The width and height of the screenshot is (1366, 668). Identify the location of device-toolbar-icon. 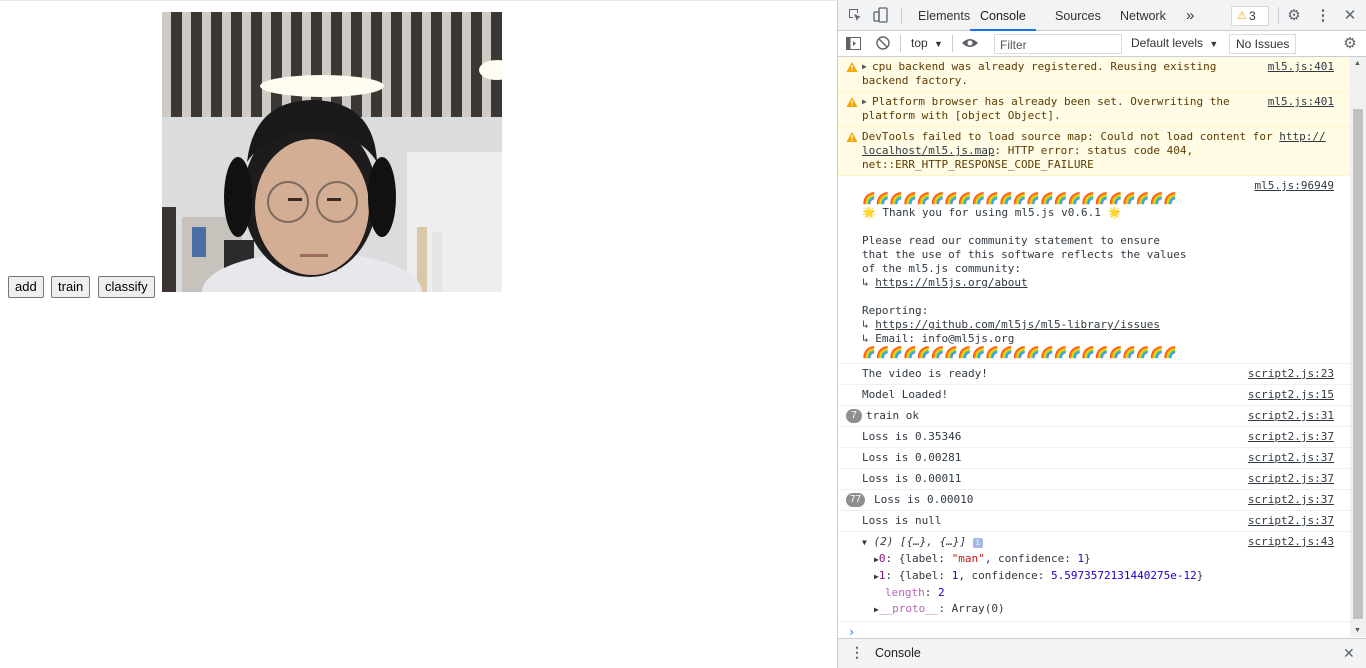
(881, 15).